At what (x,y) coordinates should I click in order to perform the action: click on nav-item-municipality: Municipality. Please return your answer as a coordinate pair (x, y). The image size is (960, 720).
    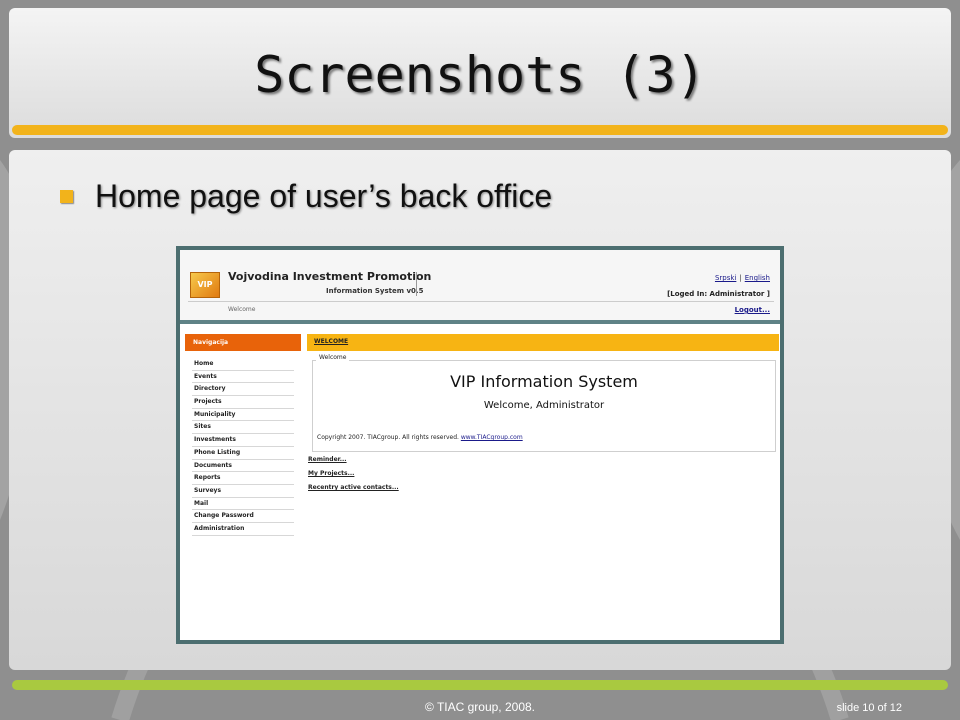
    Looking at the image, I should click on (243, 415).